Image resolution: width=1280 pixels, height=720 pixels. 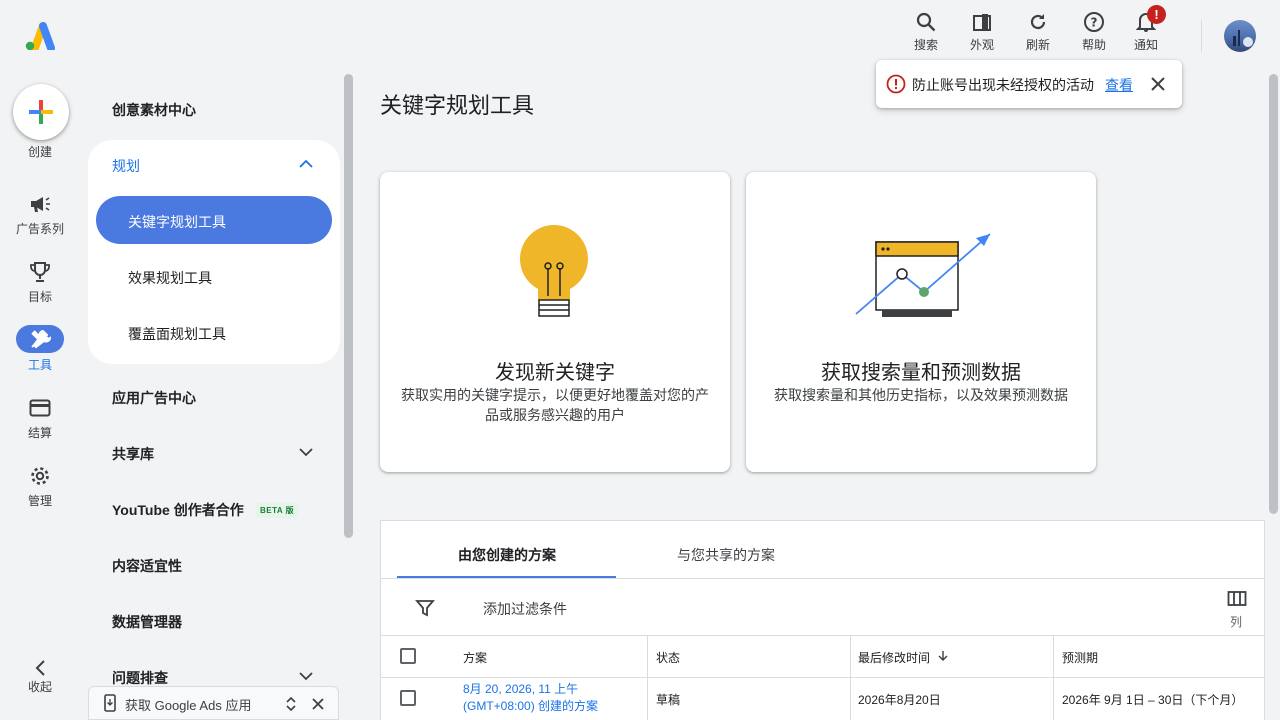 I want to click on phone-icon, so click(x=110, y=703).